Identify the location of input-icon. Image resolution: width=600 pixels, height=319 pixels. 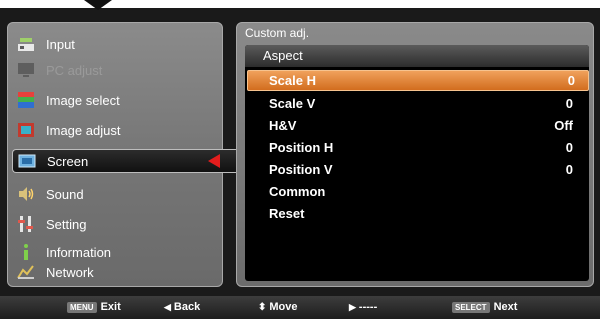
(26, 44).